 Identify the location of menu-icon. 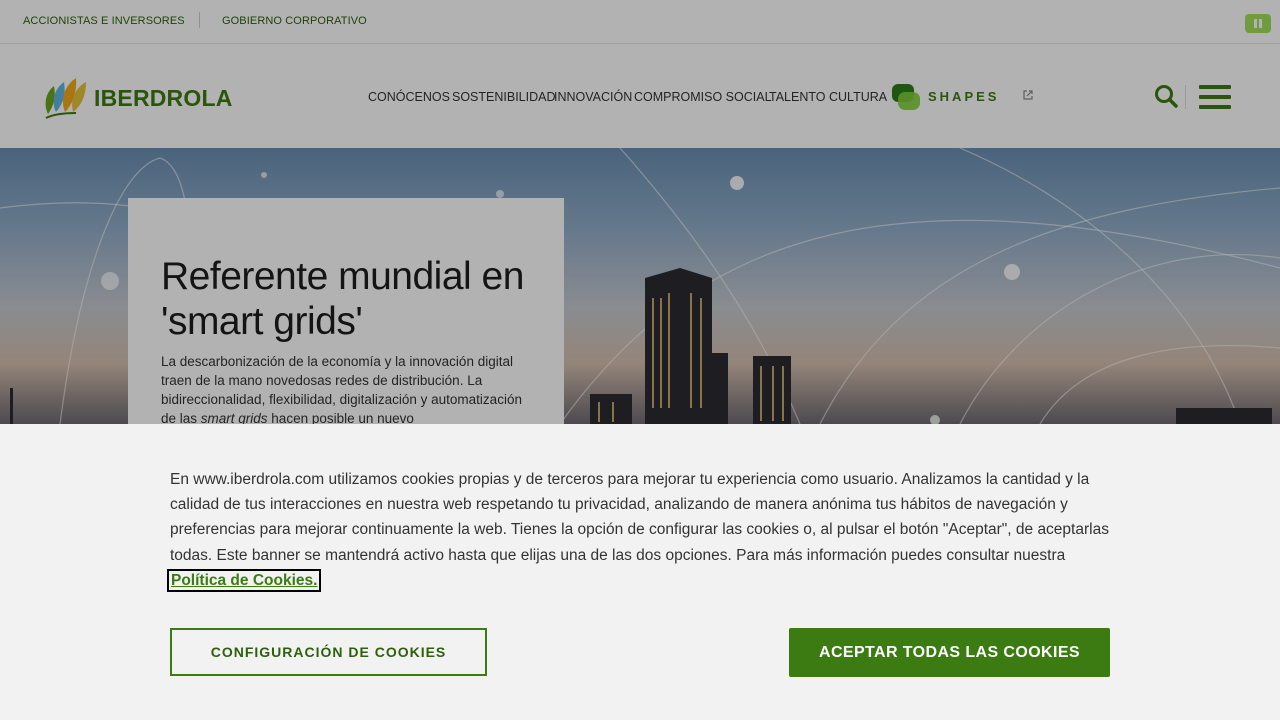
(1215, 97).